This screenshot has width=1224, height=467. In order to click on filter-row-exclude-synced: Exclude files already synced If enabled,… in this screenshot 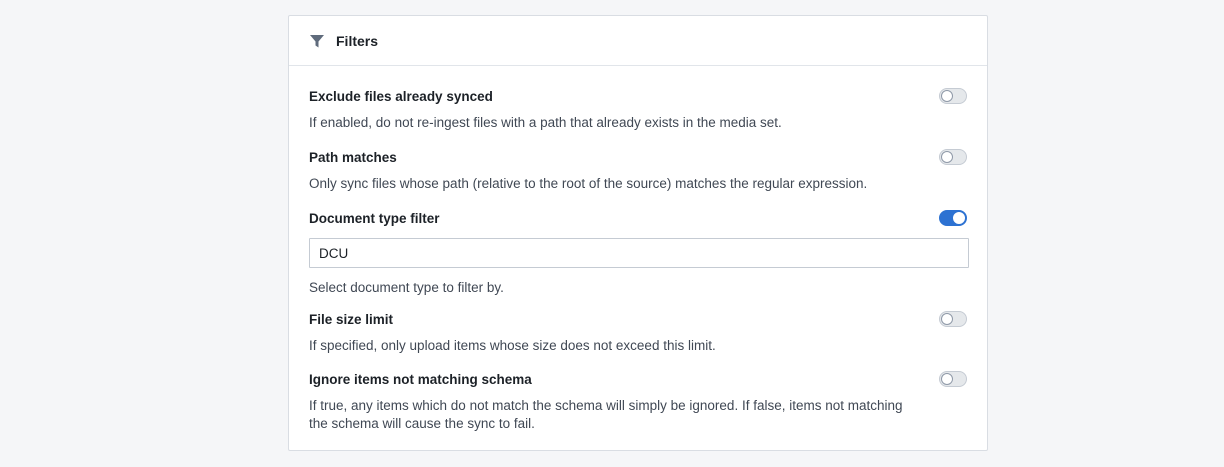, I will do `click(639, 109)`.